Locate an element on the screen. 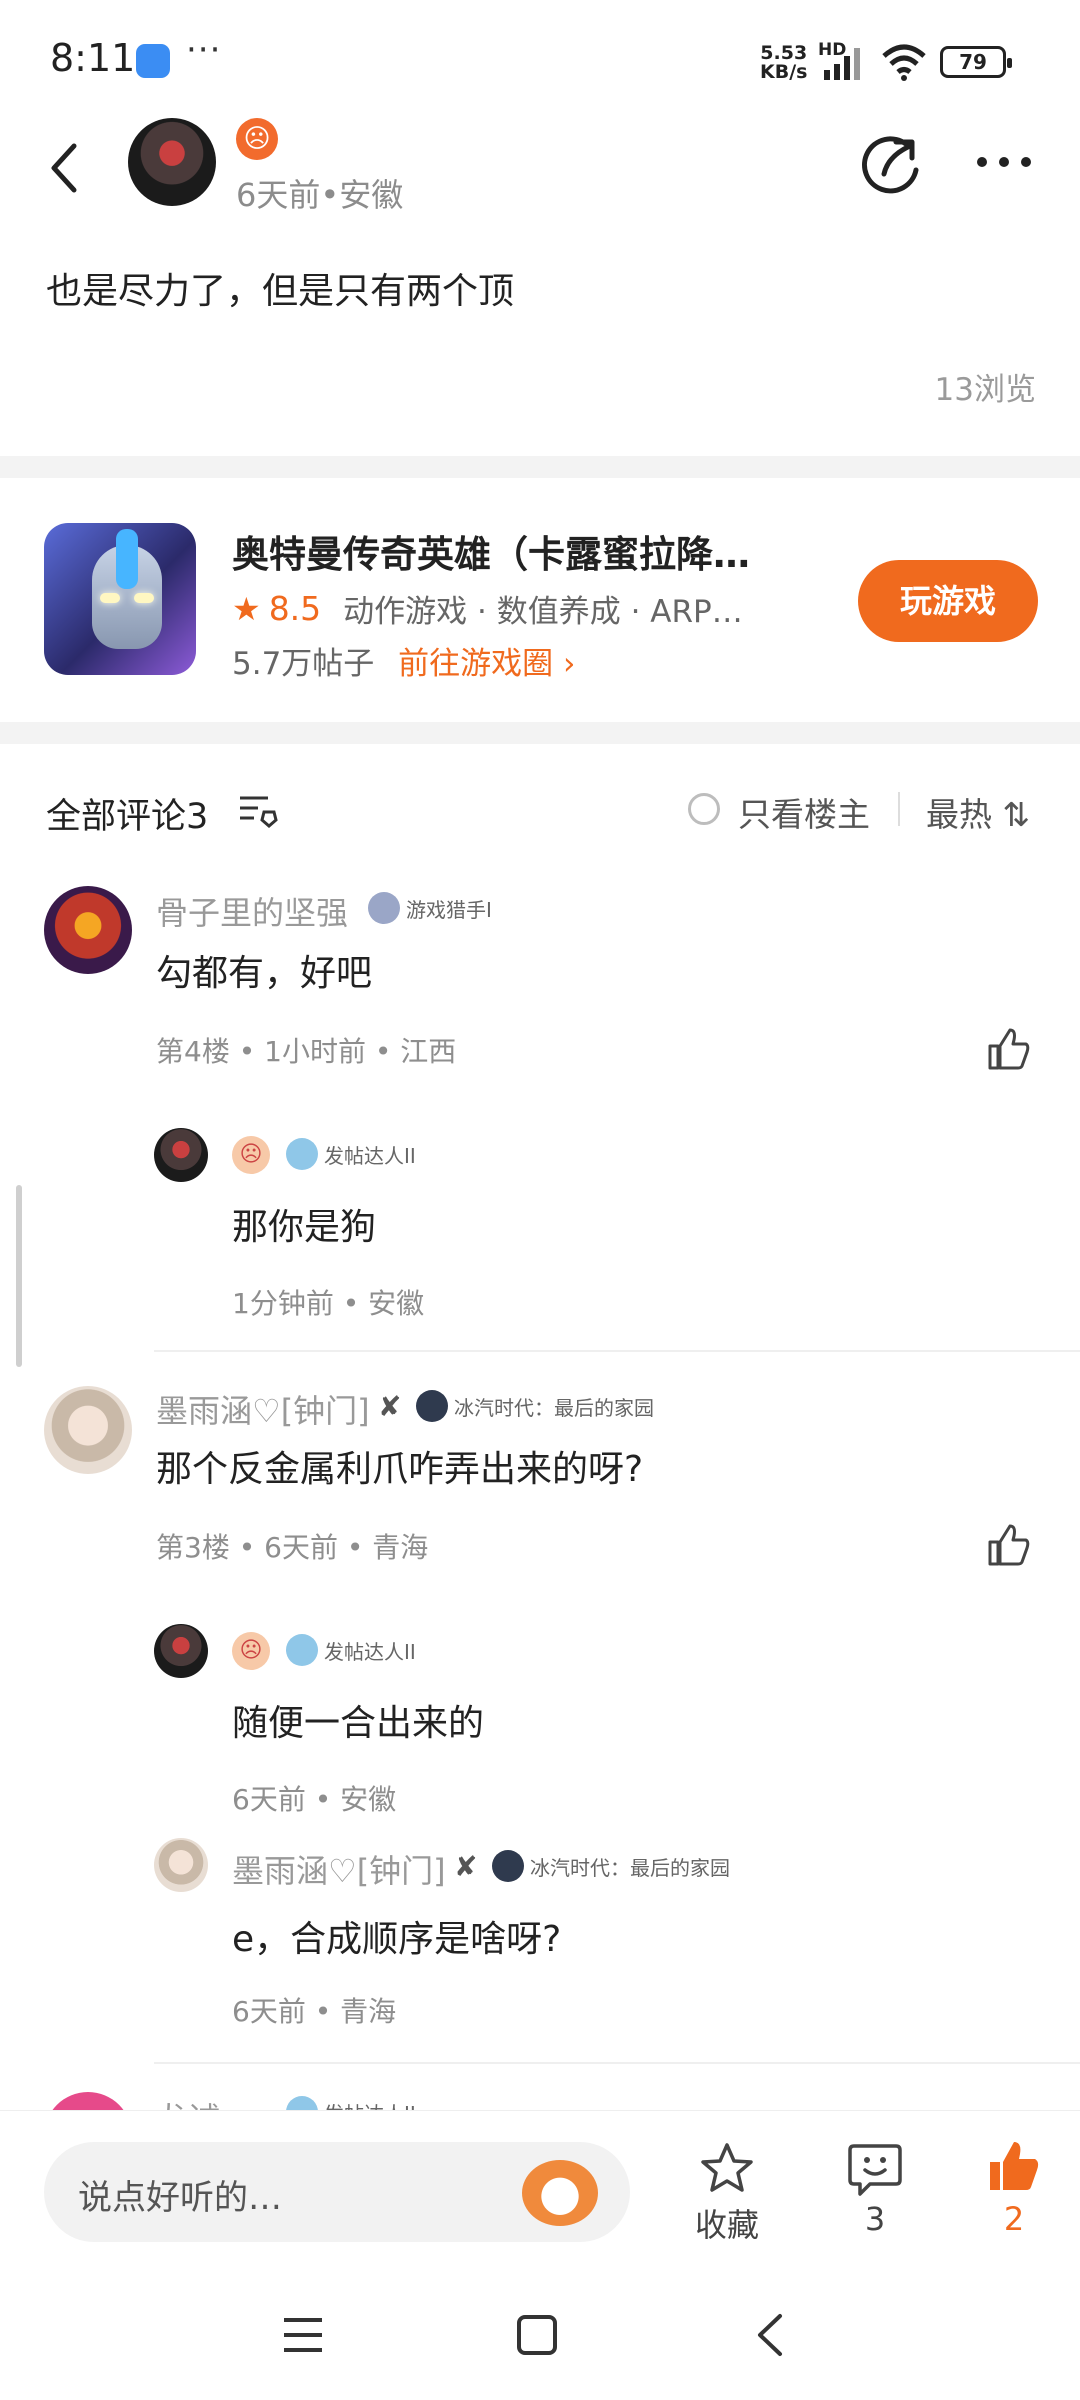 The width and height of the screenshot is (1080, 2400). game-stats: 5.7万帖子 前往游戏圈 › is located at coordinates (403, 660).